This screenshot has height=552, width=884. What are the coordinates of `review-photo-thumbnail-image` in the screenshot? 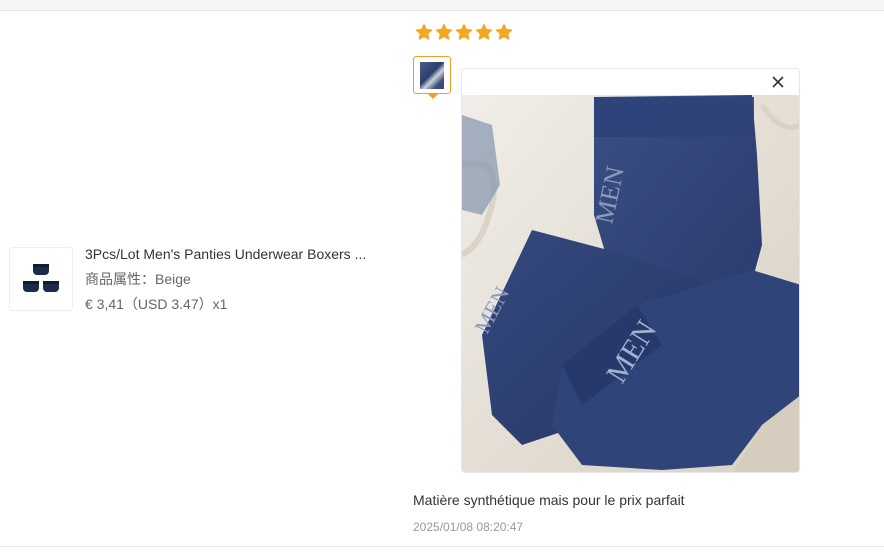 It's located at (432, 75).